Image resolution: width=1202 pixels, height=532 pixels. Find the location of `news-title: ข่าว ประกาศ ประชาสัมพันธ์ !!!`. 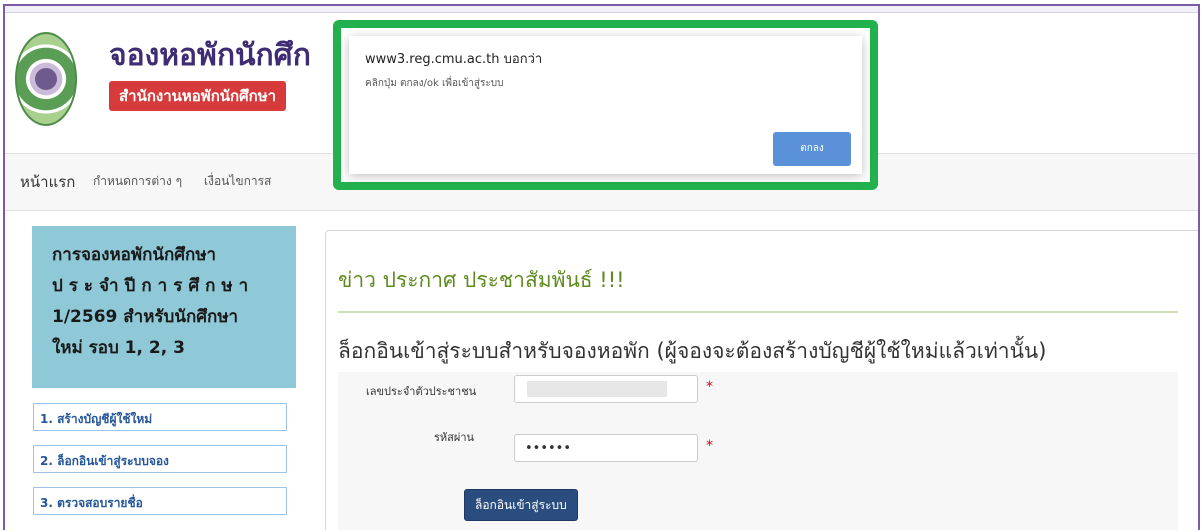

news-title: ข่าว ประกาศ ประชาสัมพันธ์ !!! is located at coordinates (481, 280).